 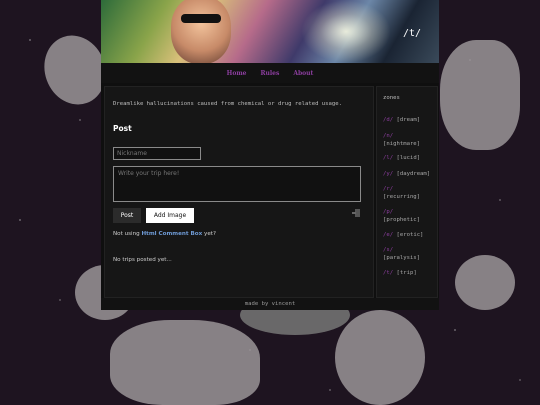 What do you see at coordinates (122, 128) in the screenshot?
I see `post-heading: Post` at bounding box center [122, 128].